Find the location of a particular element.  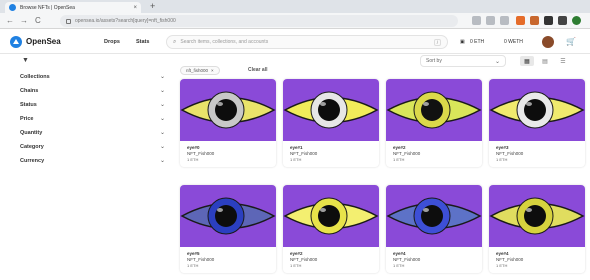

nft-name: eye#0 is located at coordinates (193, 147).